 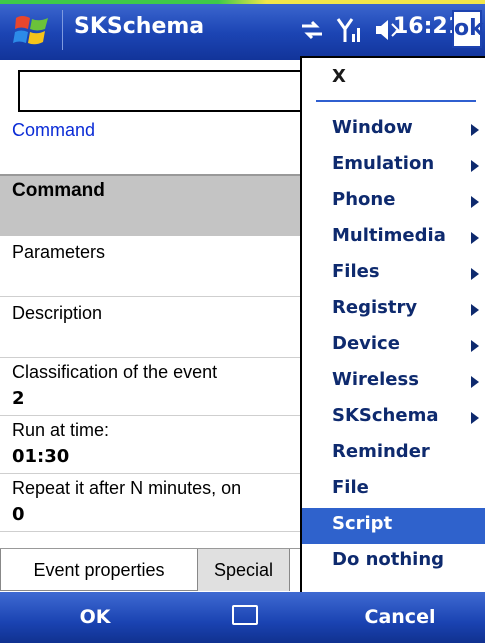 What do you see at coordinates (383, 163) in the screenshot?
I see `menu-item-label: Emulation` at bounding box center [383, 163].